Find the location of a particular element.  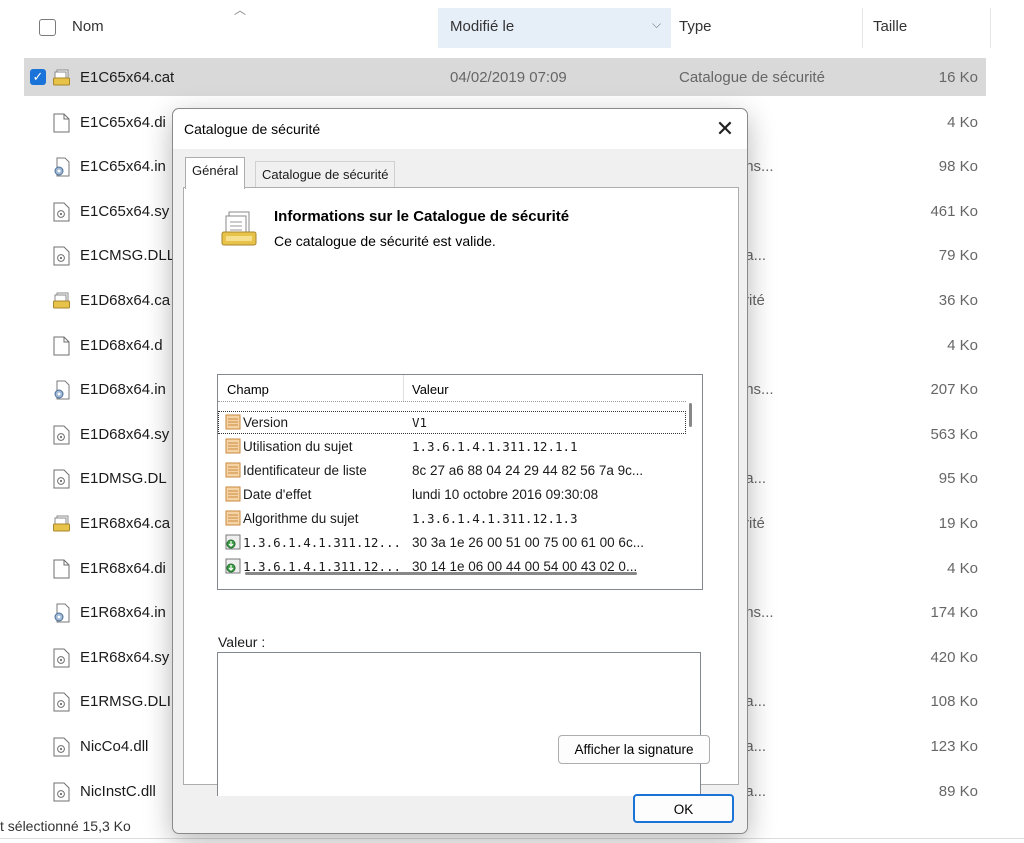

info-subtitle: Ce catalogue de sécurité est valide. is located at coordinates (385, 241).